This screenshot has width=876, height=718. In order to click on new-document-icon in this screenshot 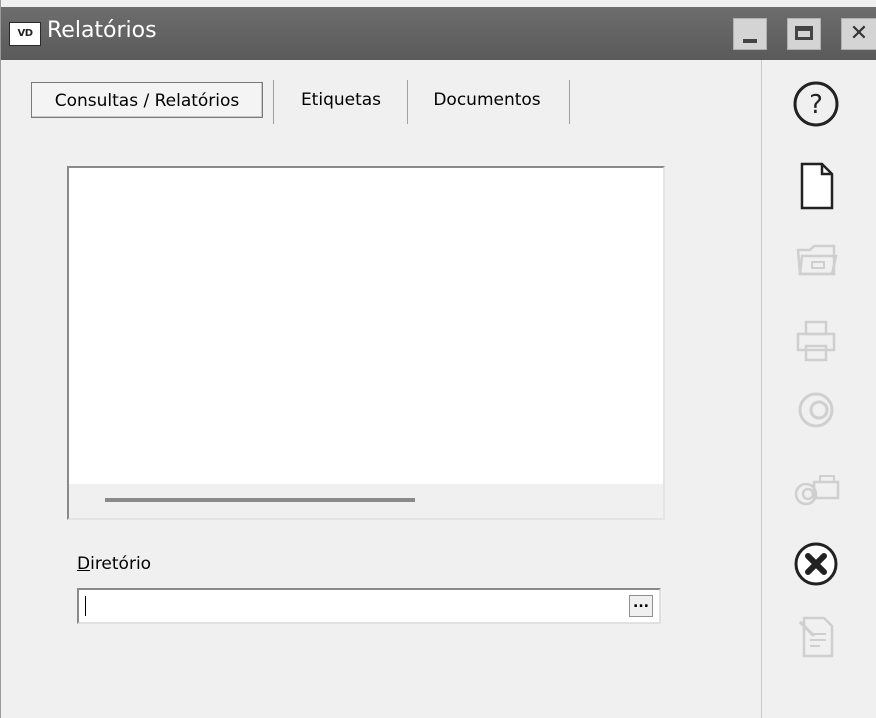, I will do `click(816, 186)`.